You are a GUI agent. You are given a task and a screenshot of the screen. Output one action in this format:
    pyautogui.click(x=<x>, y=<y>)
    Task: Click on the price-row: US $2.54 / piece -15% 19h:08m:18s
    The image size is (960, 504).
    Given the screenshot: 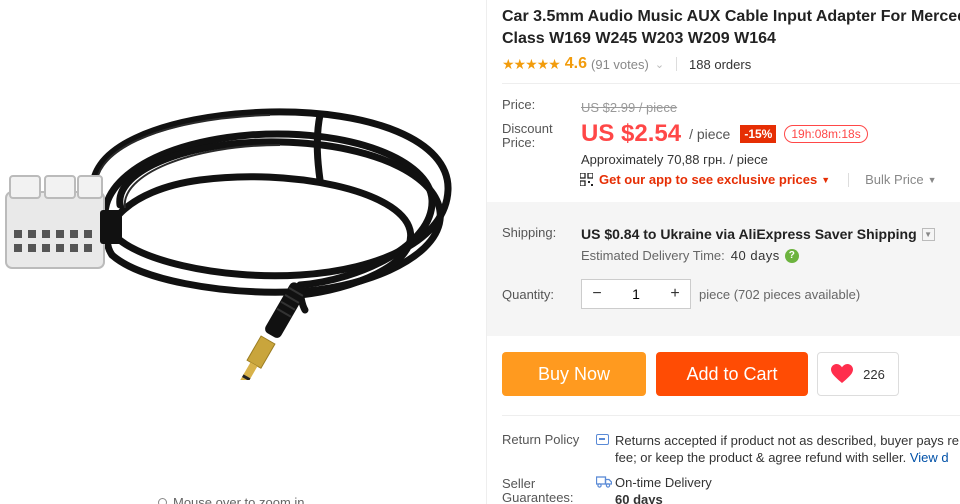 What is the action you would take?
    pyautogui.click(x=724, y=134)
    